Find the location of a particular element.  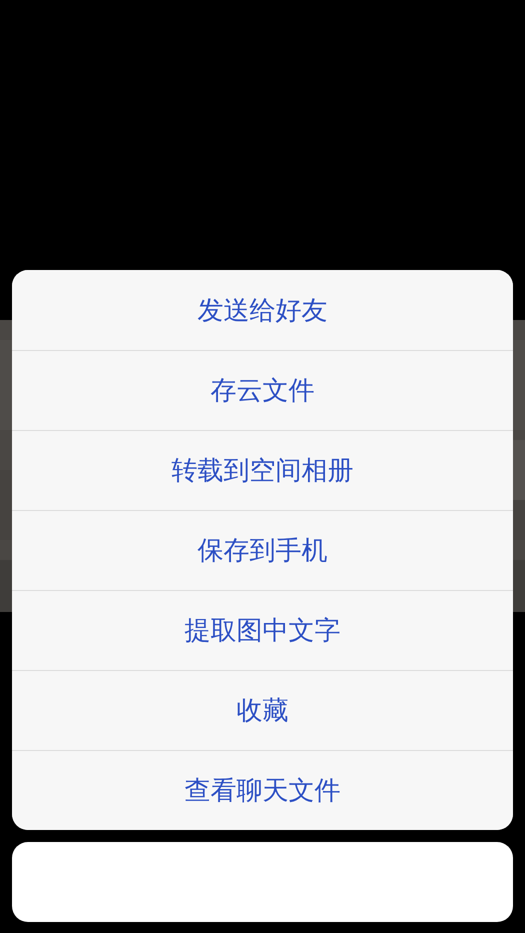

menu-item: 查看聊天文件 is located at coordinates (262, 790).